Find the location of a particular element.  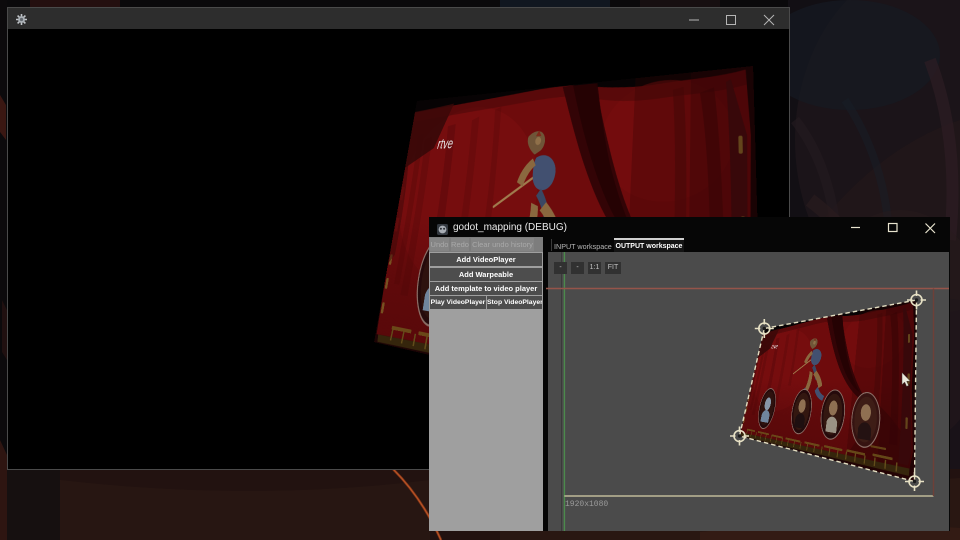

svg-text: 1920x1080 is located at coordinates (586, 504).